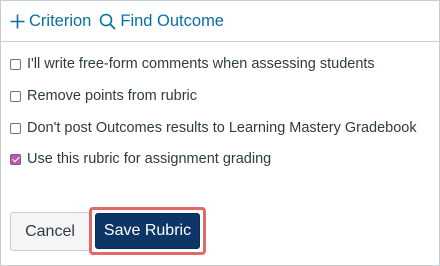 This screenshot has height=266, width=440. Describe the element at coordinates (220, 41) in the screenshot. I see `toolbar-divider` at that location.